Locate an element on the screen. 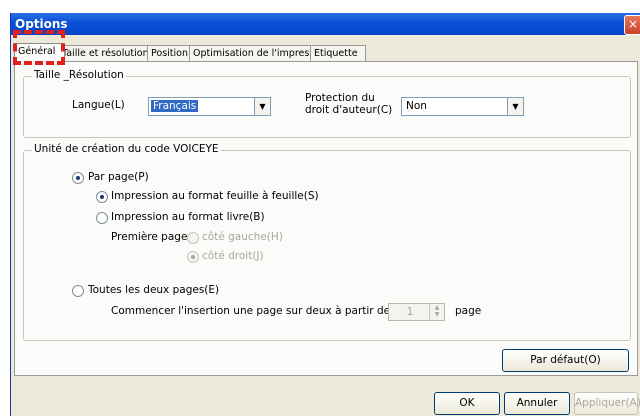 The width and height of the screenshot is (640, 416). feuille-radio is located at coordinates (102, 197).